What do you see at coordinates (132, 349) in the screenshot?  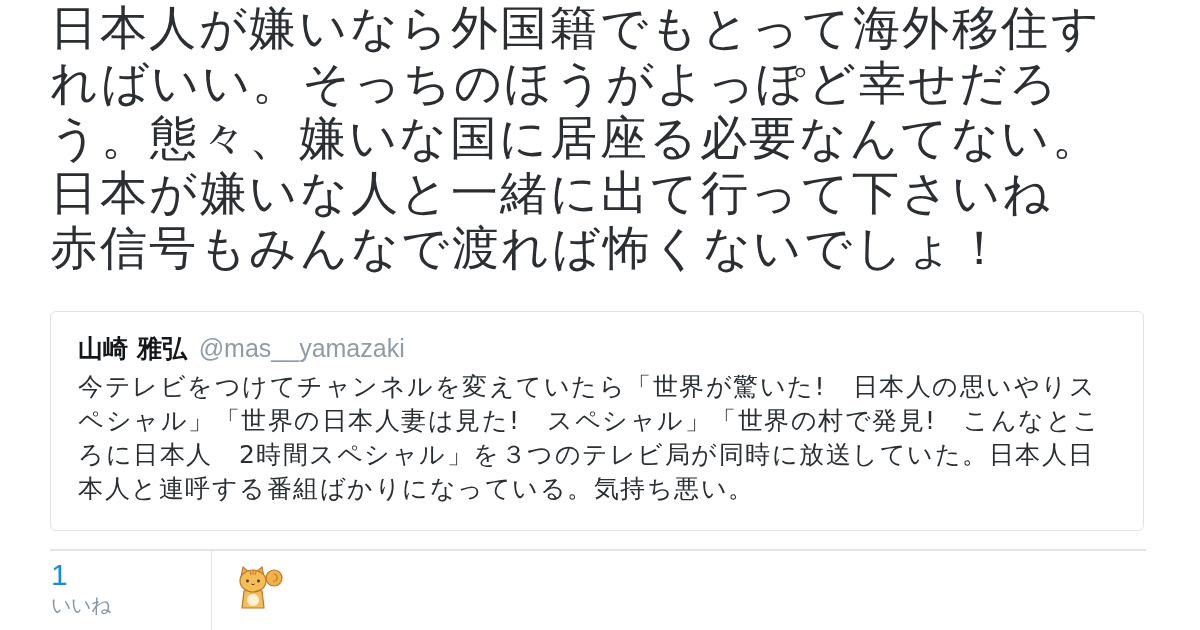 I see `author-name: 山崎 雅弘` at bounding box center [132, 349].